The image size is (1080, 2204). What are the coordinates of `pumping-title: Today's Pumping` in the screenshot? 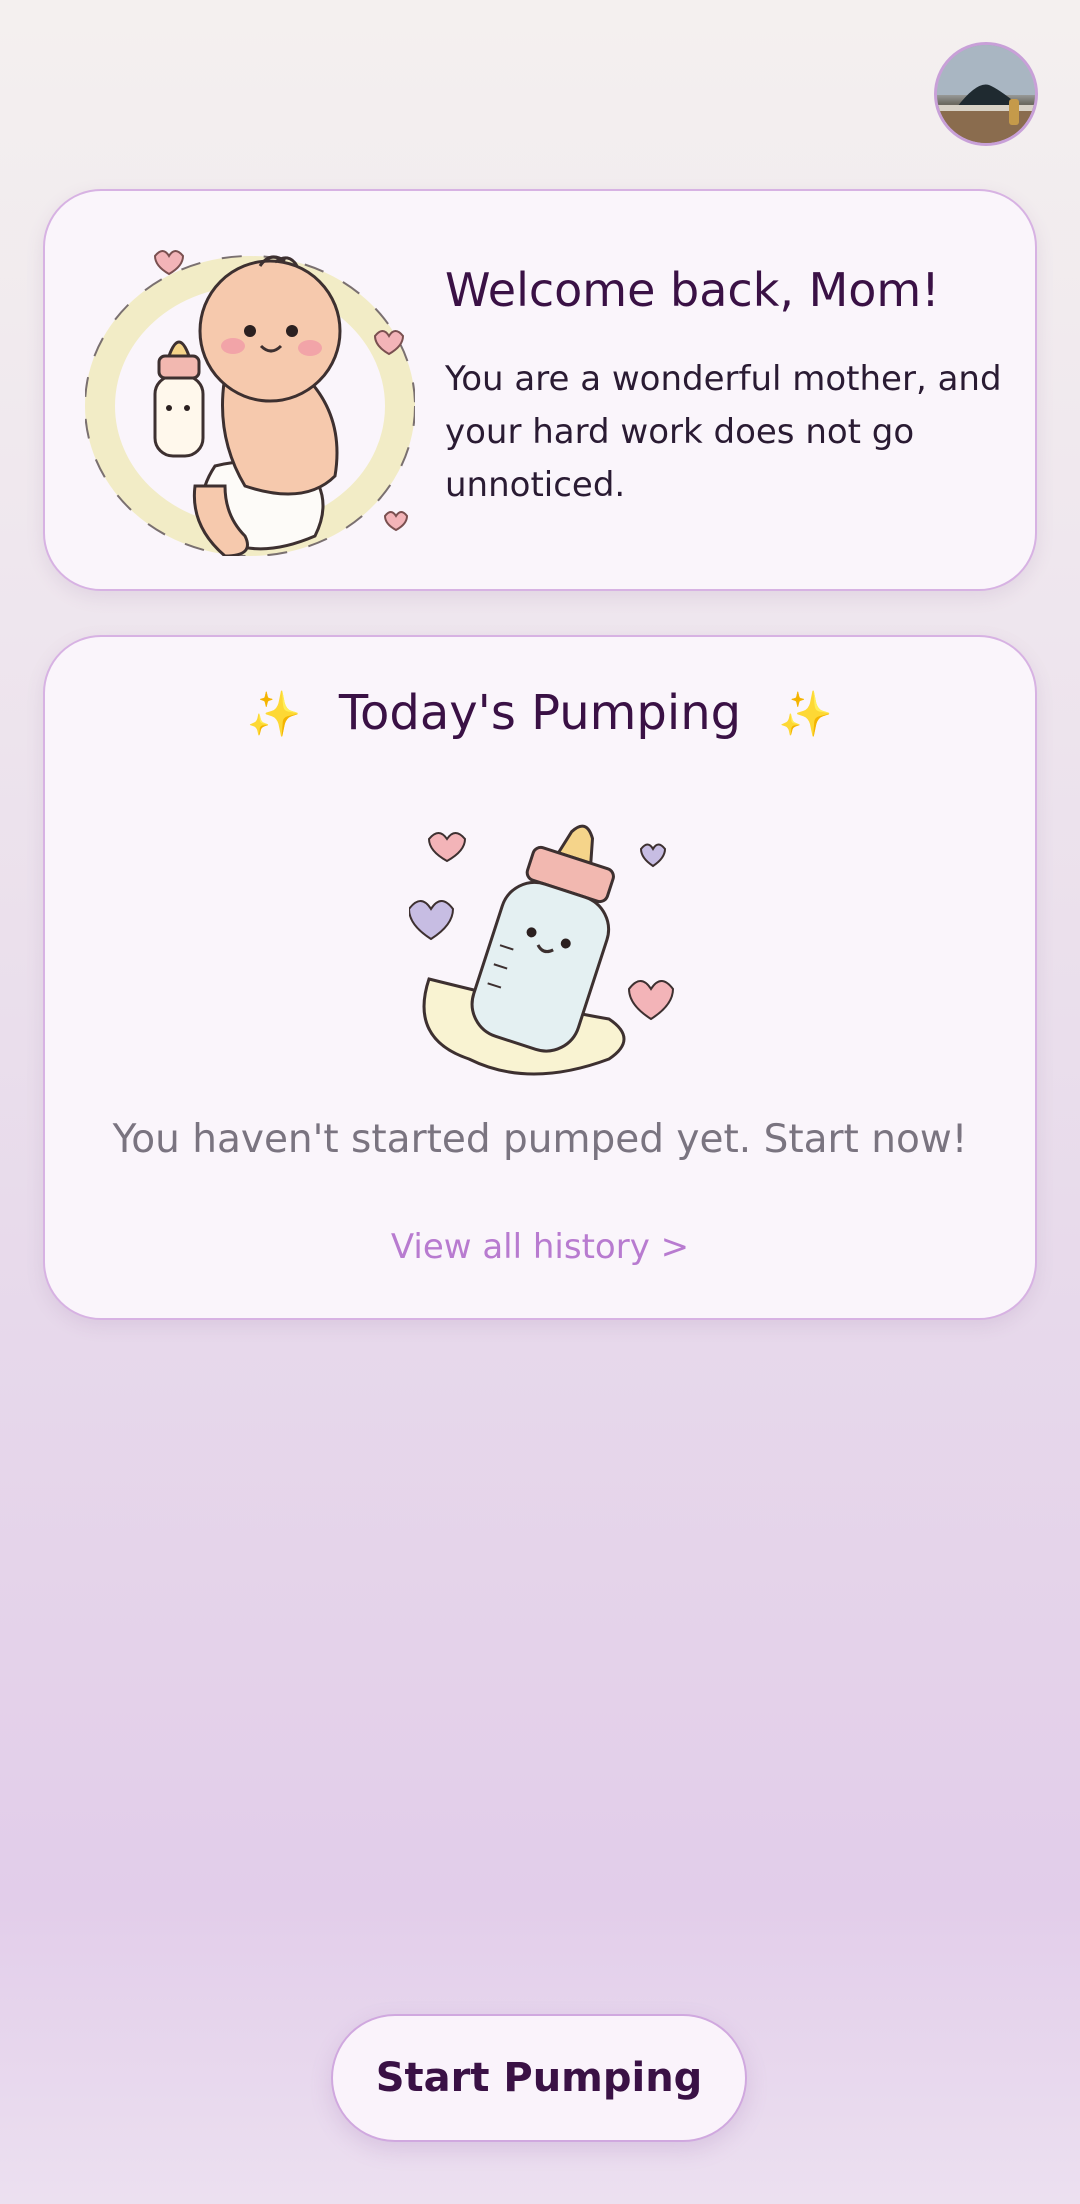 It's located at (540, 713).